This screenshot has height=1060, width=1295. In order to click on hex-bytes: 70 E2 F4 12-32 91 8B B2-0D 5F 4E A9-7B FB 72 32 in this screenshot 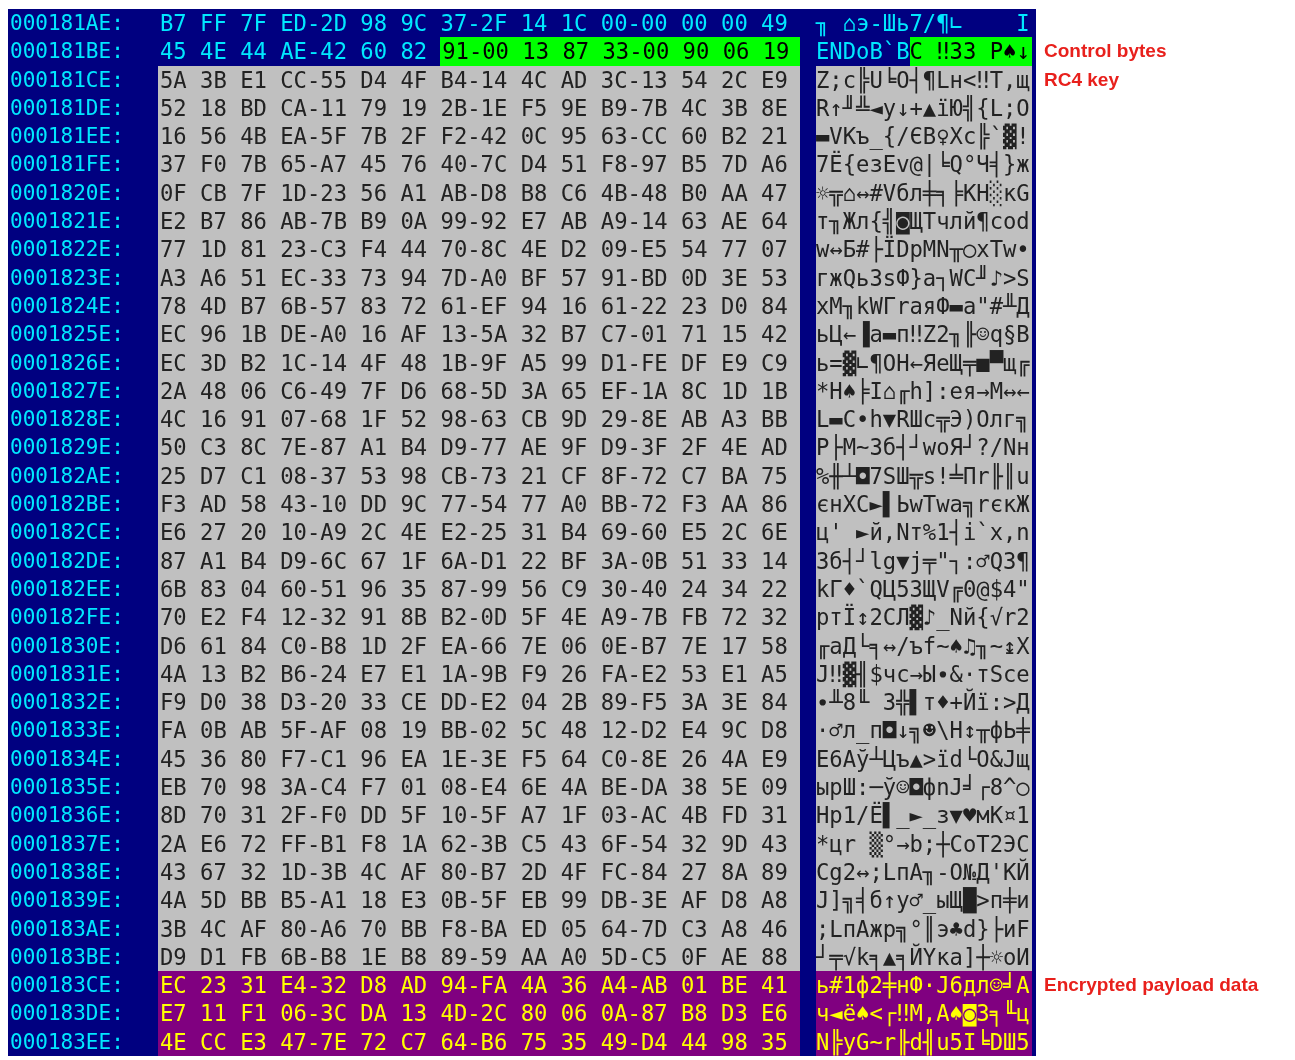, I will do `click(479, 617)`.